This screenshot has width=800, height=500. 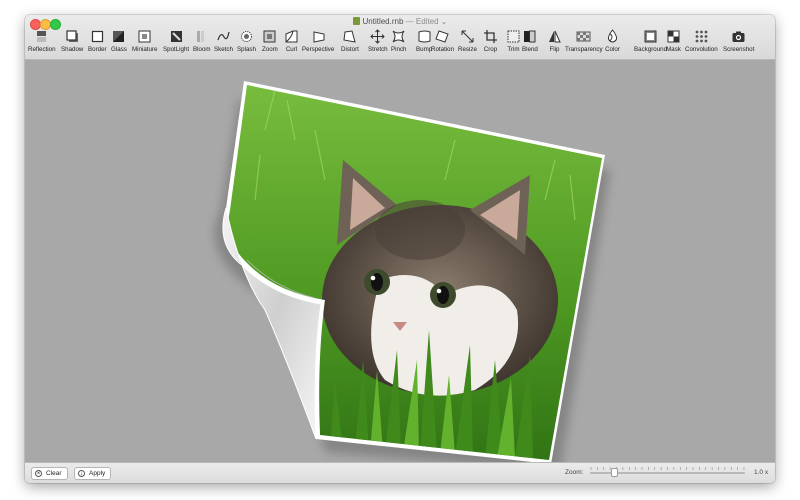 I want to click on tool-convolution-button: Convolution, so click(x=701, y=43).